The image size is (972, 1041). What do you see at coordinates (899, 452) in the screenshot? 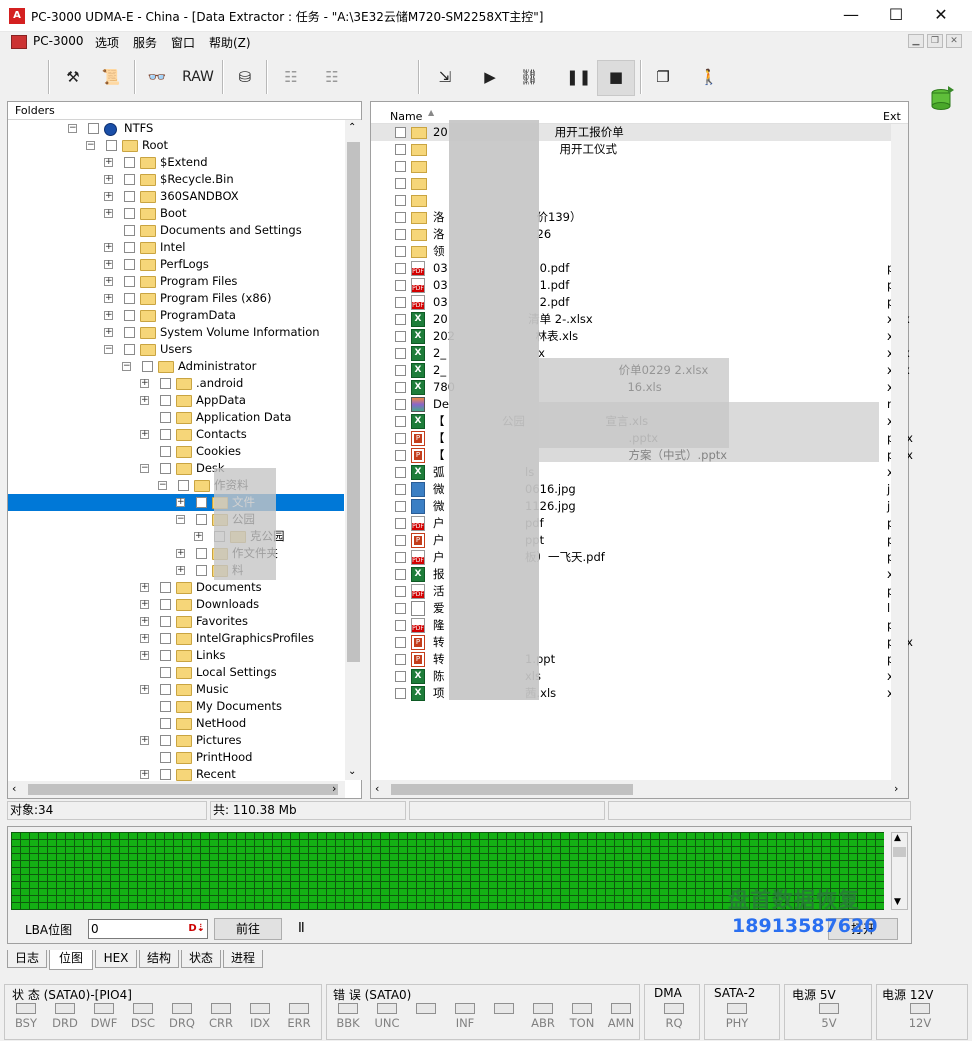
I see `list-vertical-scrollbar` at bounding box center [899, 452].